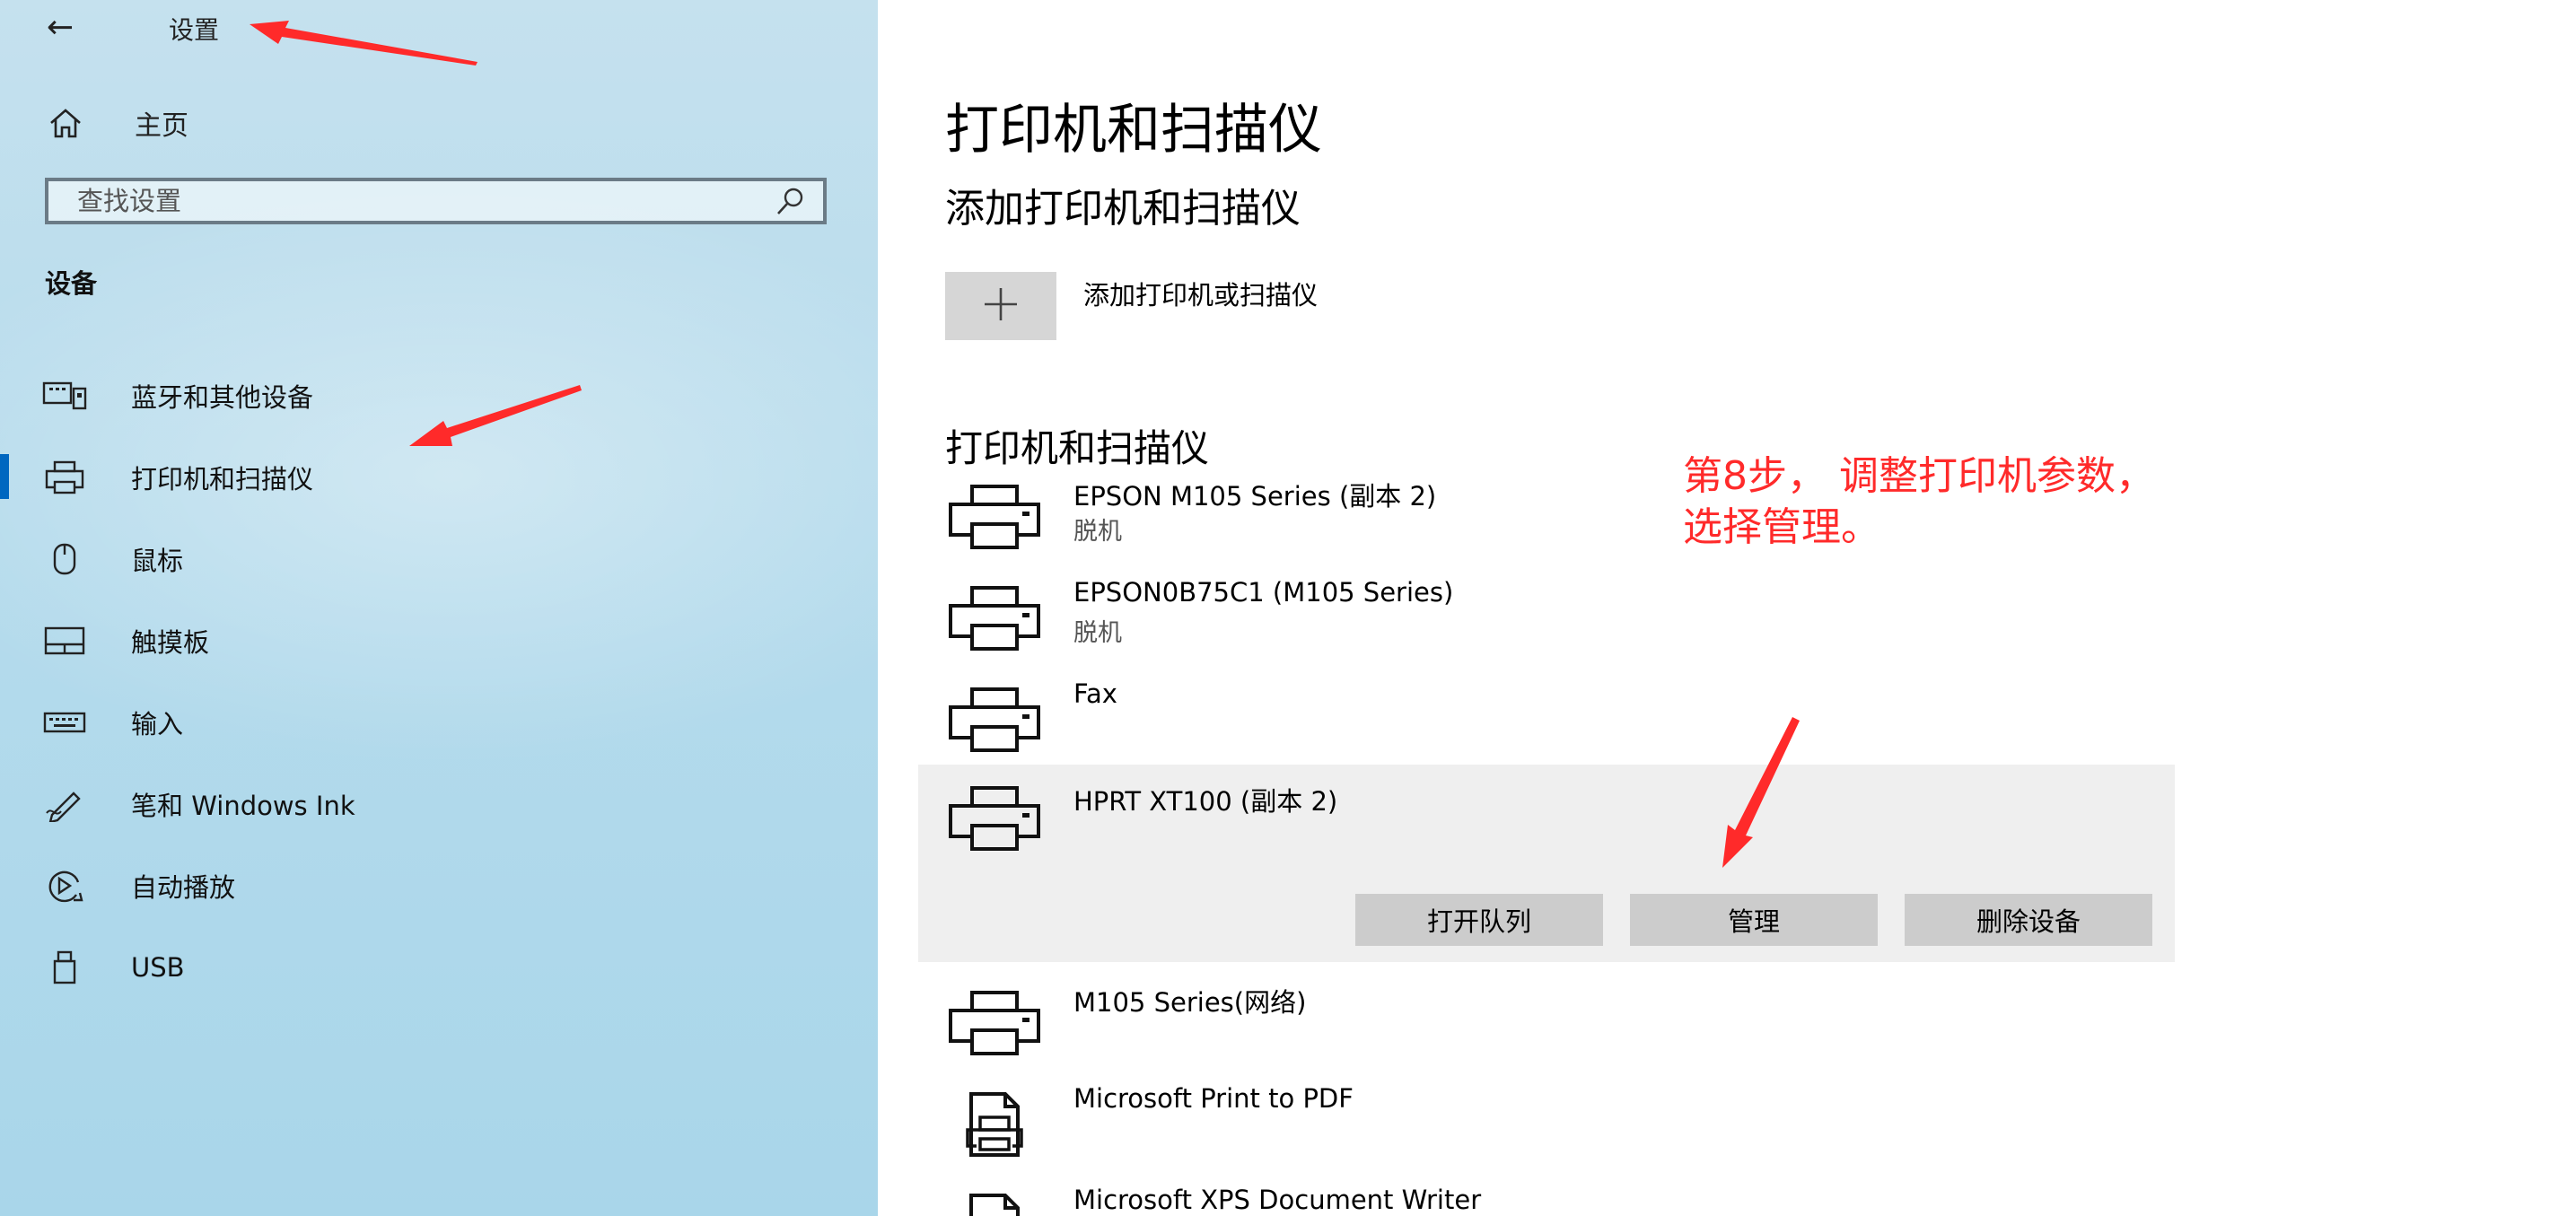  I want to click on manage-button: 管理, so click(1754, 920).